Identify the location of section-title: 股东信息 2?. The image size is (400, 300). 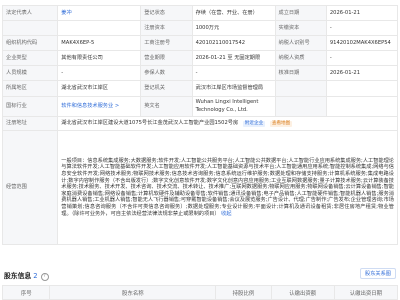
(26, 275).